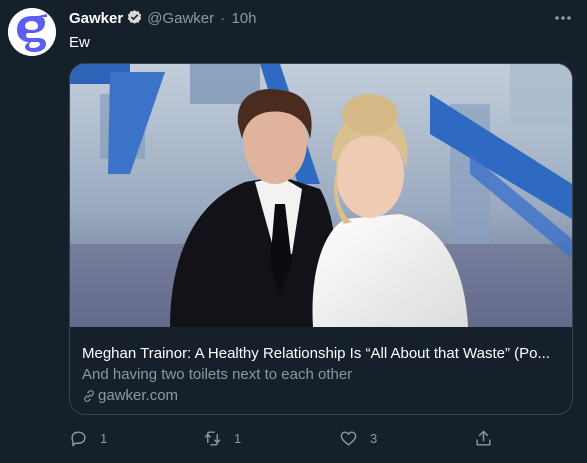 The width and height of the screenshot is (587, 463). What do you see at coordinates (374, 438) in the screenshot?
I see `like-count: 3` at bounding box center [374, 438].